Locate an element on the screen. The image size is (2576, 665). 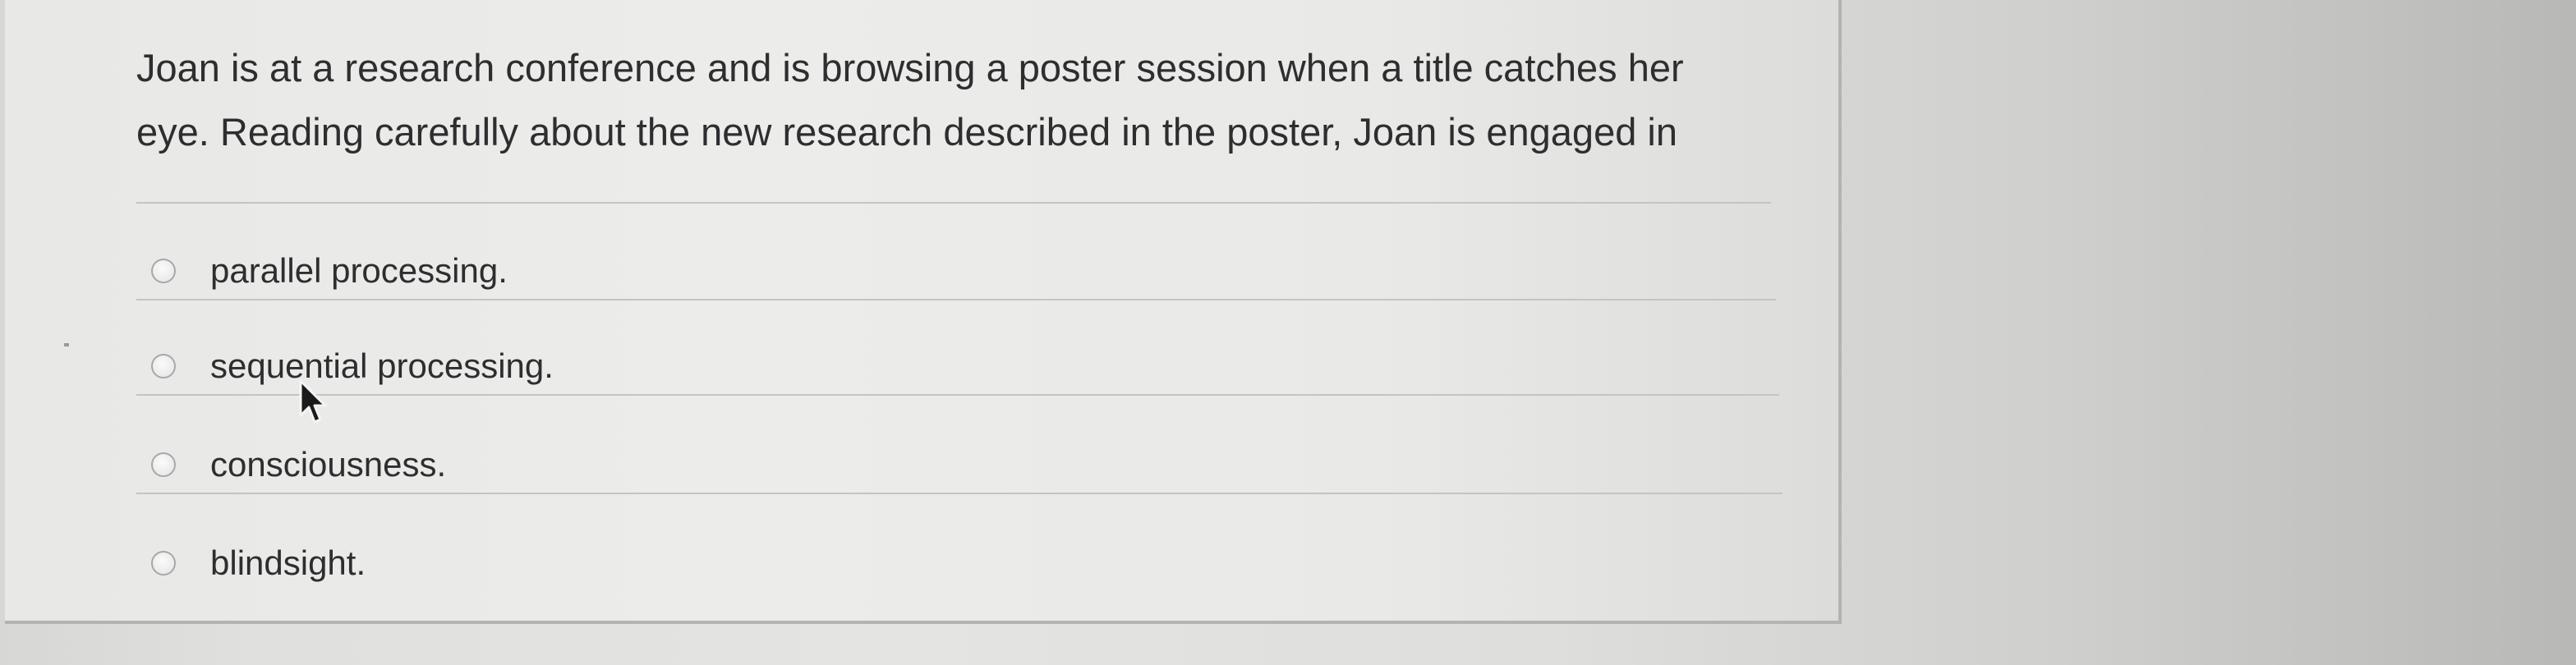
option-blindsight: blindsight. is located at coordinates (258, 563).